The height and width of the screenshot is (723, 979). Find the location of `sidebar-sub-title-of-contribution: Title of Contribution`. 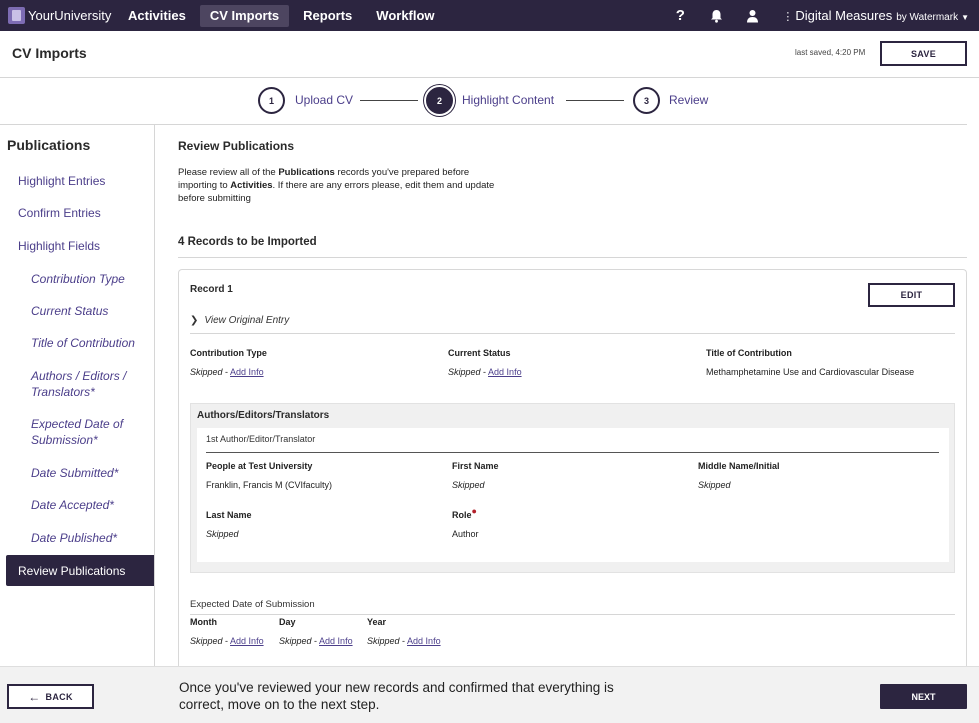

sidebar-sub-title-of-contribution: Title of Contribution is located at coordinates (90, 343).